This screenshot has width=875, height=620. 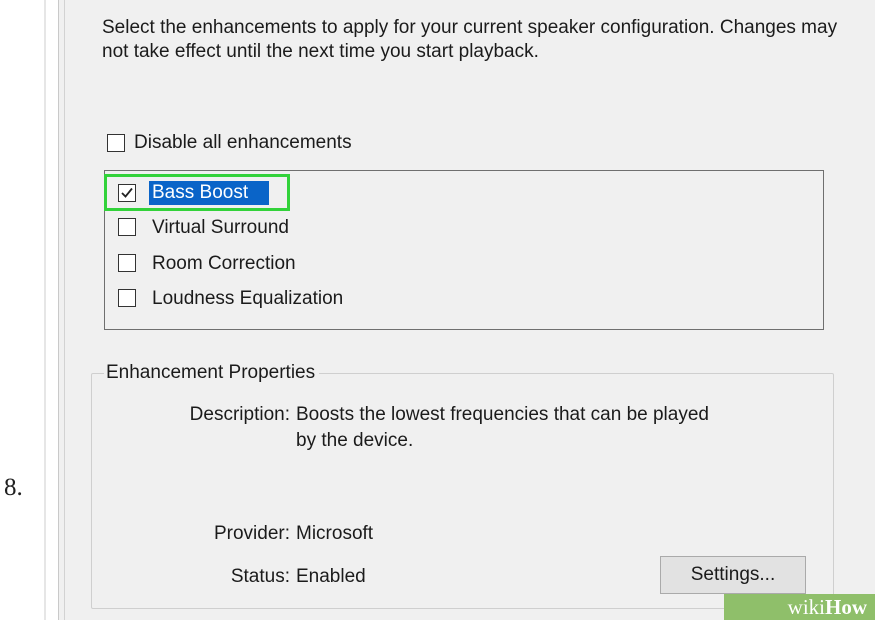 I want to click on window-frame-edge, so click(x=45, y=310).